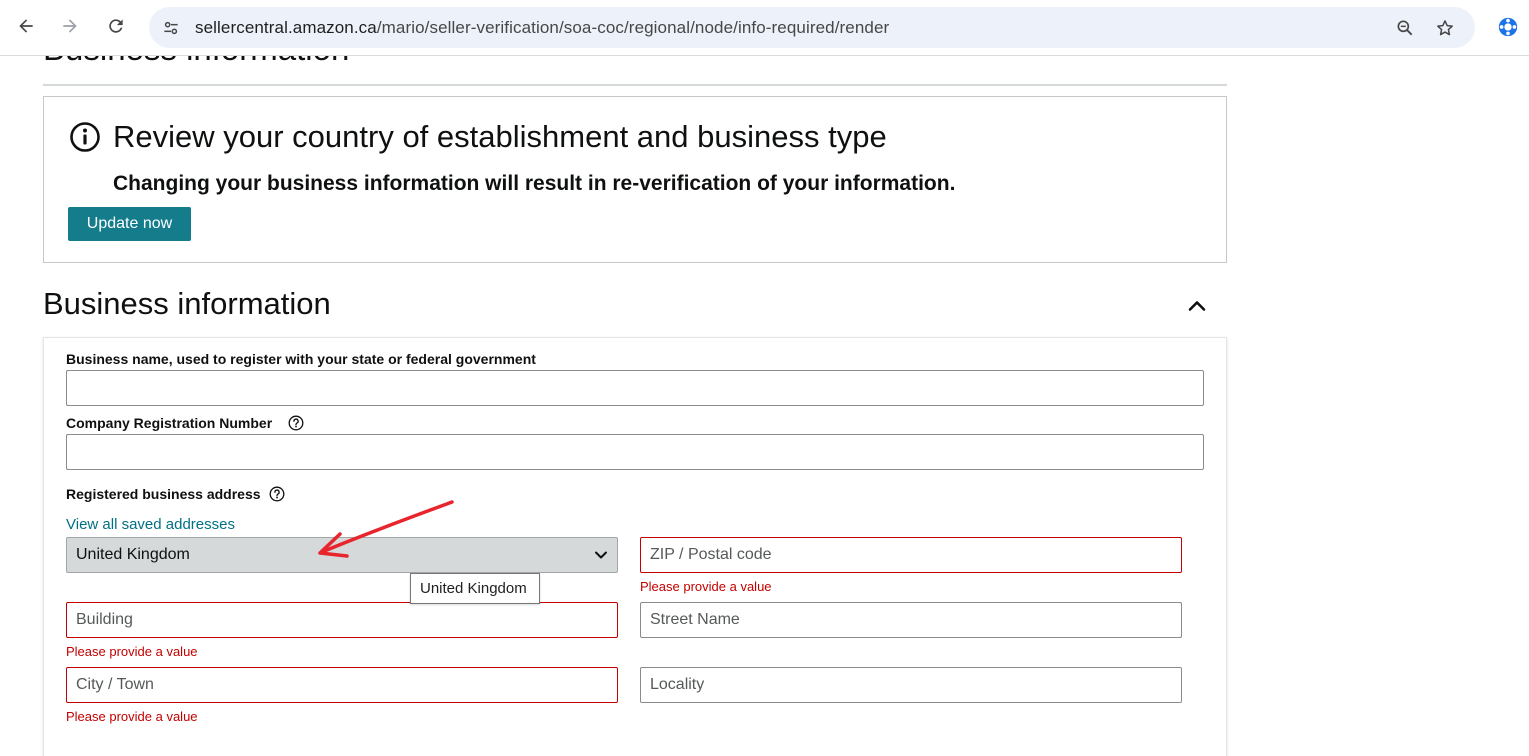 This screenshot has width=1529, height=756. I want to click on forward-button, so click(70, 26).